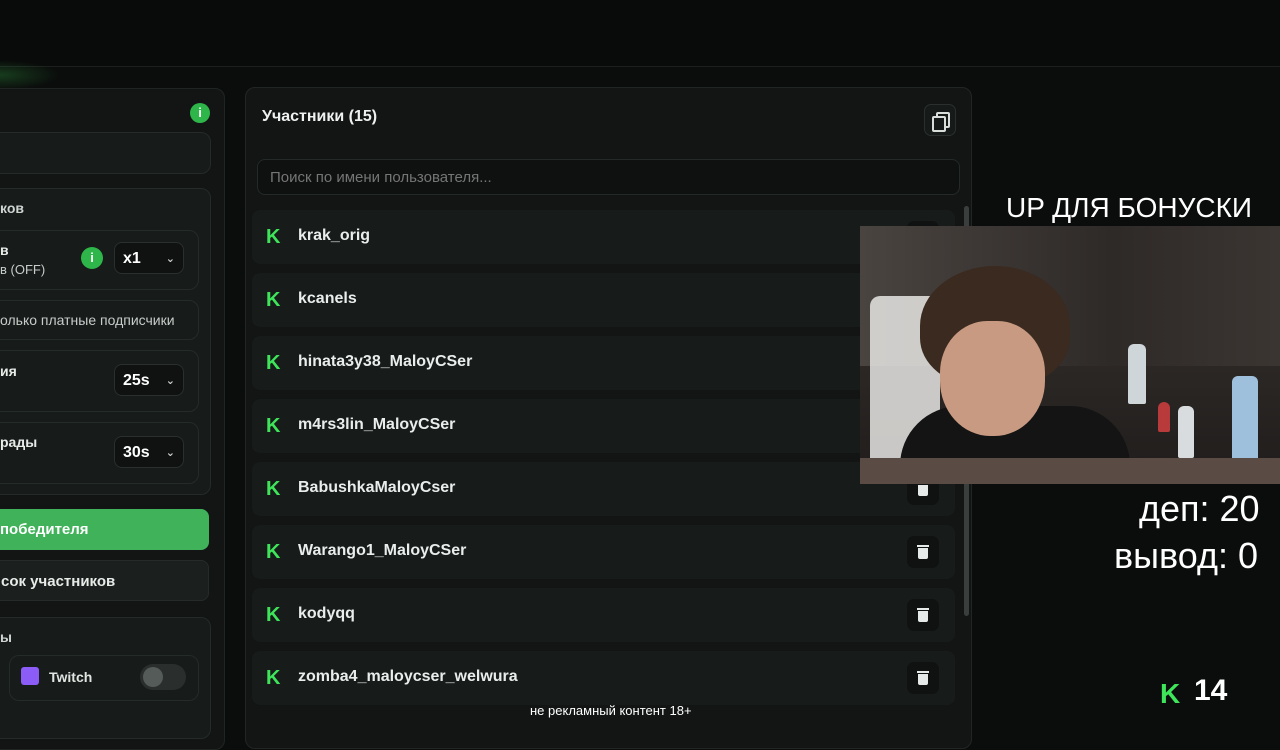  I want to click on participant-row: K zomba4_maloycser_welwura, so click(603, 678).